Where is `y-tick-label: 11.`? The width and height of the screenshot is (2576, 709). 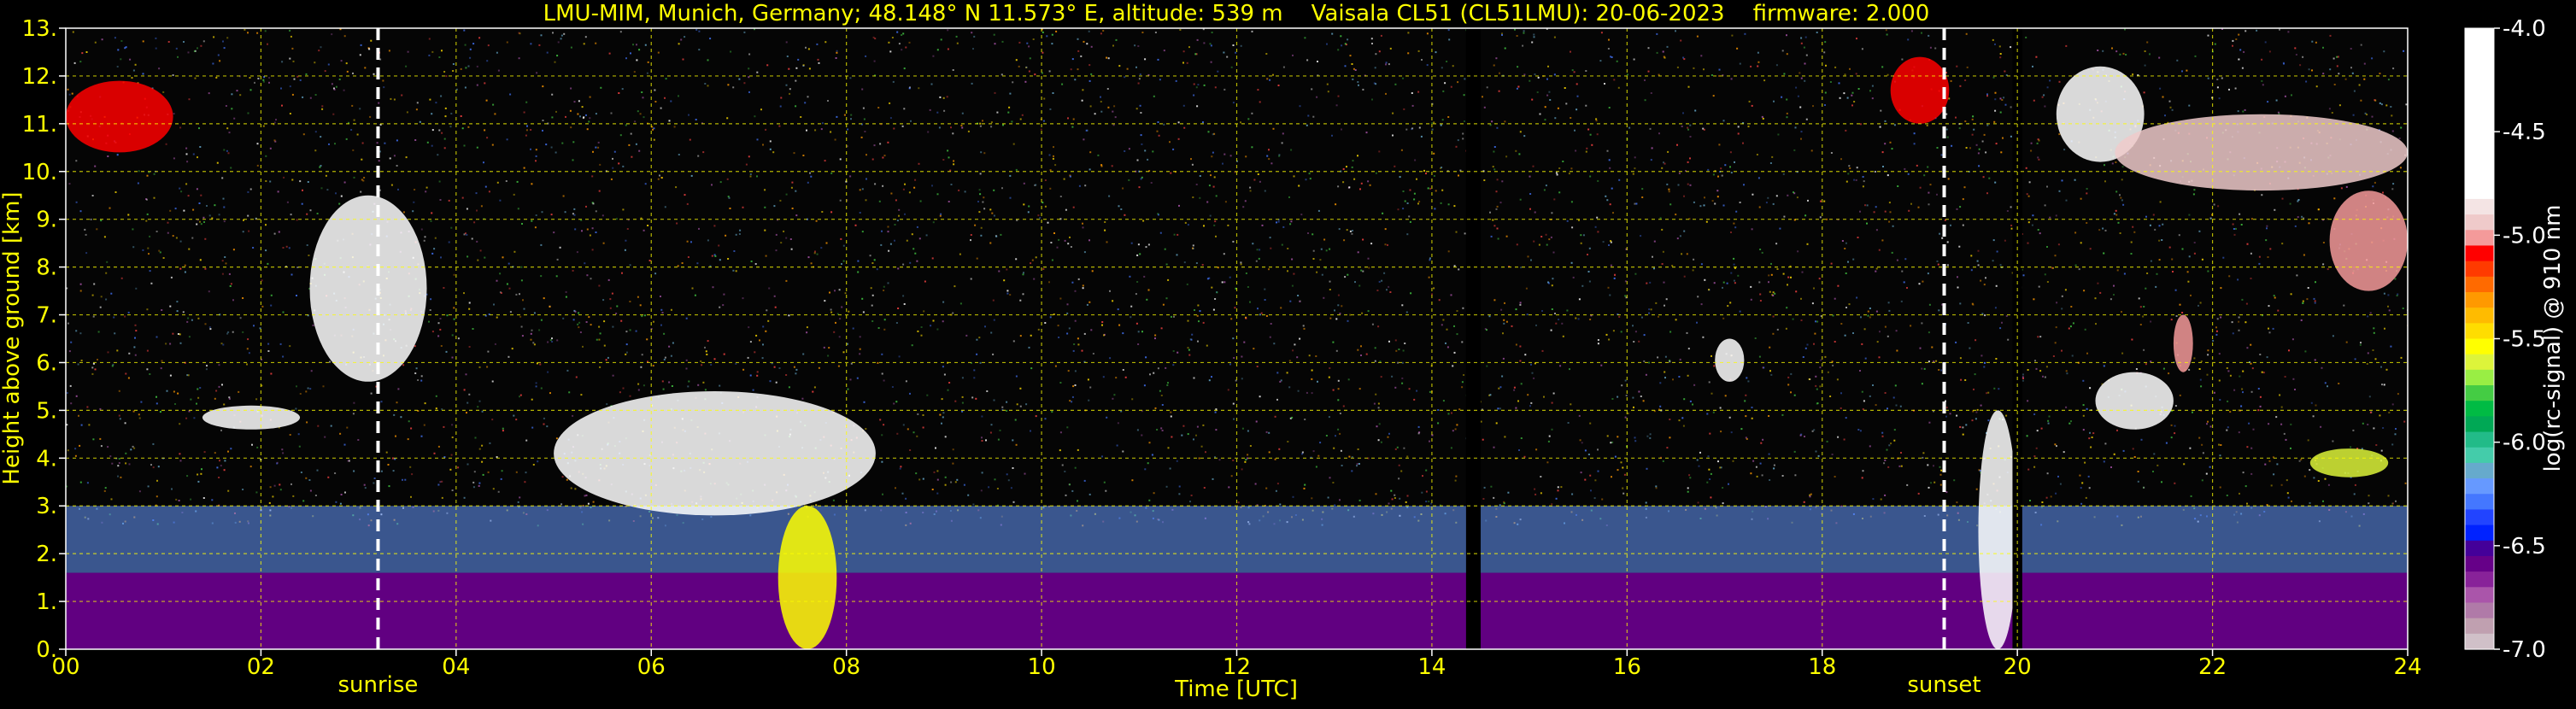 y-tick-label: 11. is located at coordinates (39, 125).